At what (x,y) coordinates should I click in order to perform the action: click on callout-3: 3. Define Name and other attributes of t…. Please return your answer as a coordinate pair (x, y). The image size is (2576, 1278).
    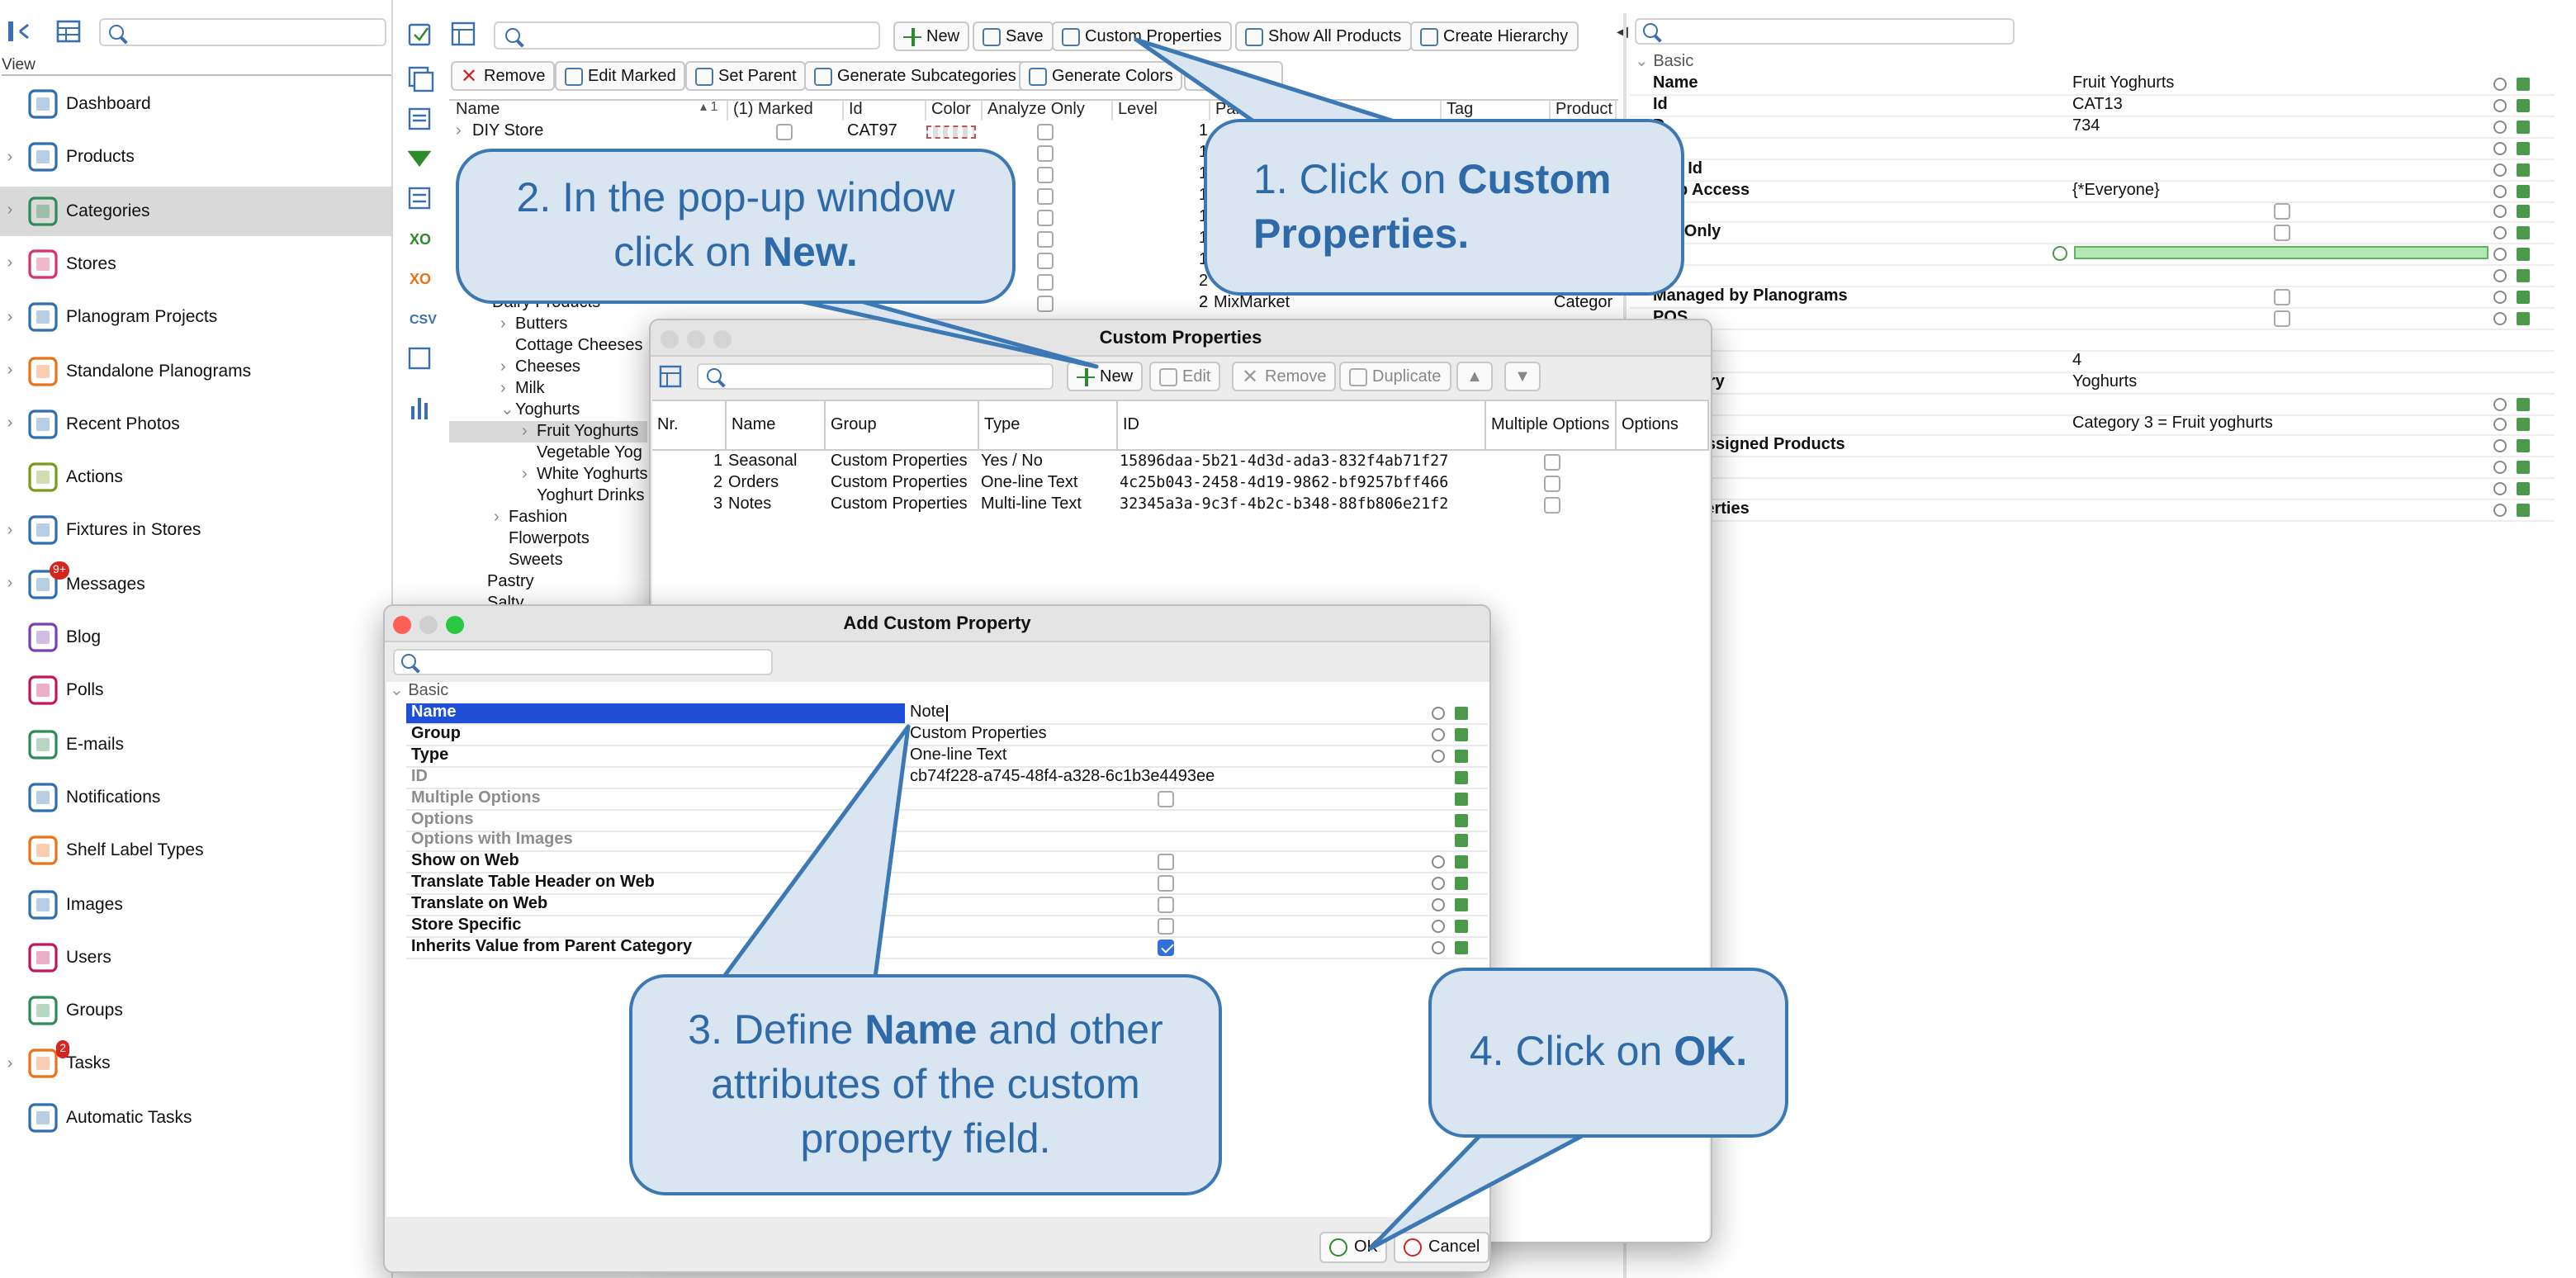
    Looking at the image, I should click on (925, 1084).